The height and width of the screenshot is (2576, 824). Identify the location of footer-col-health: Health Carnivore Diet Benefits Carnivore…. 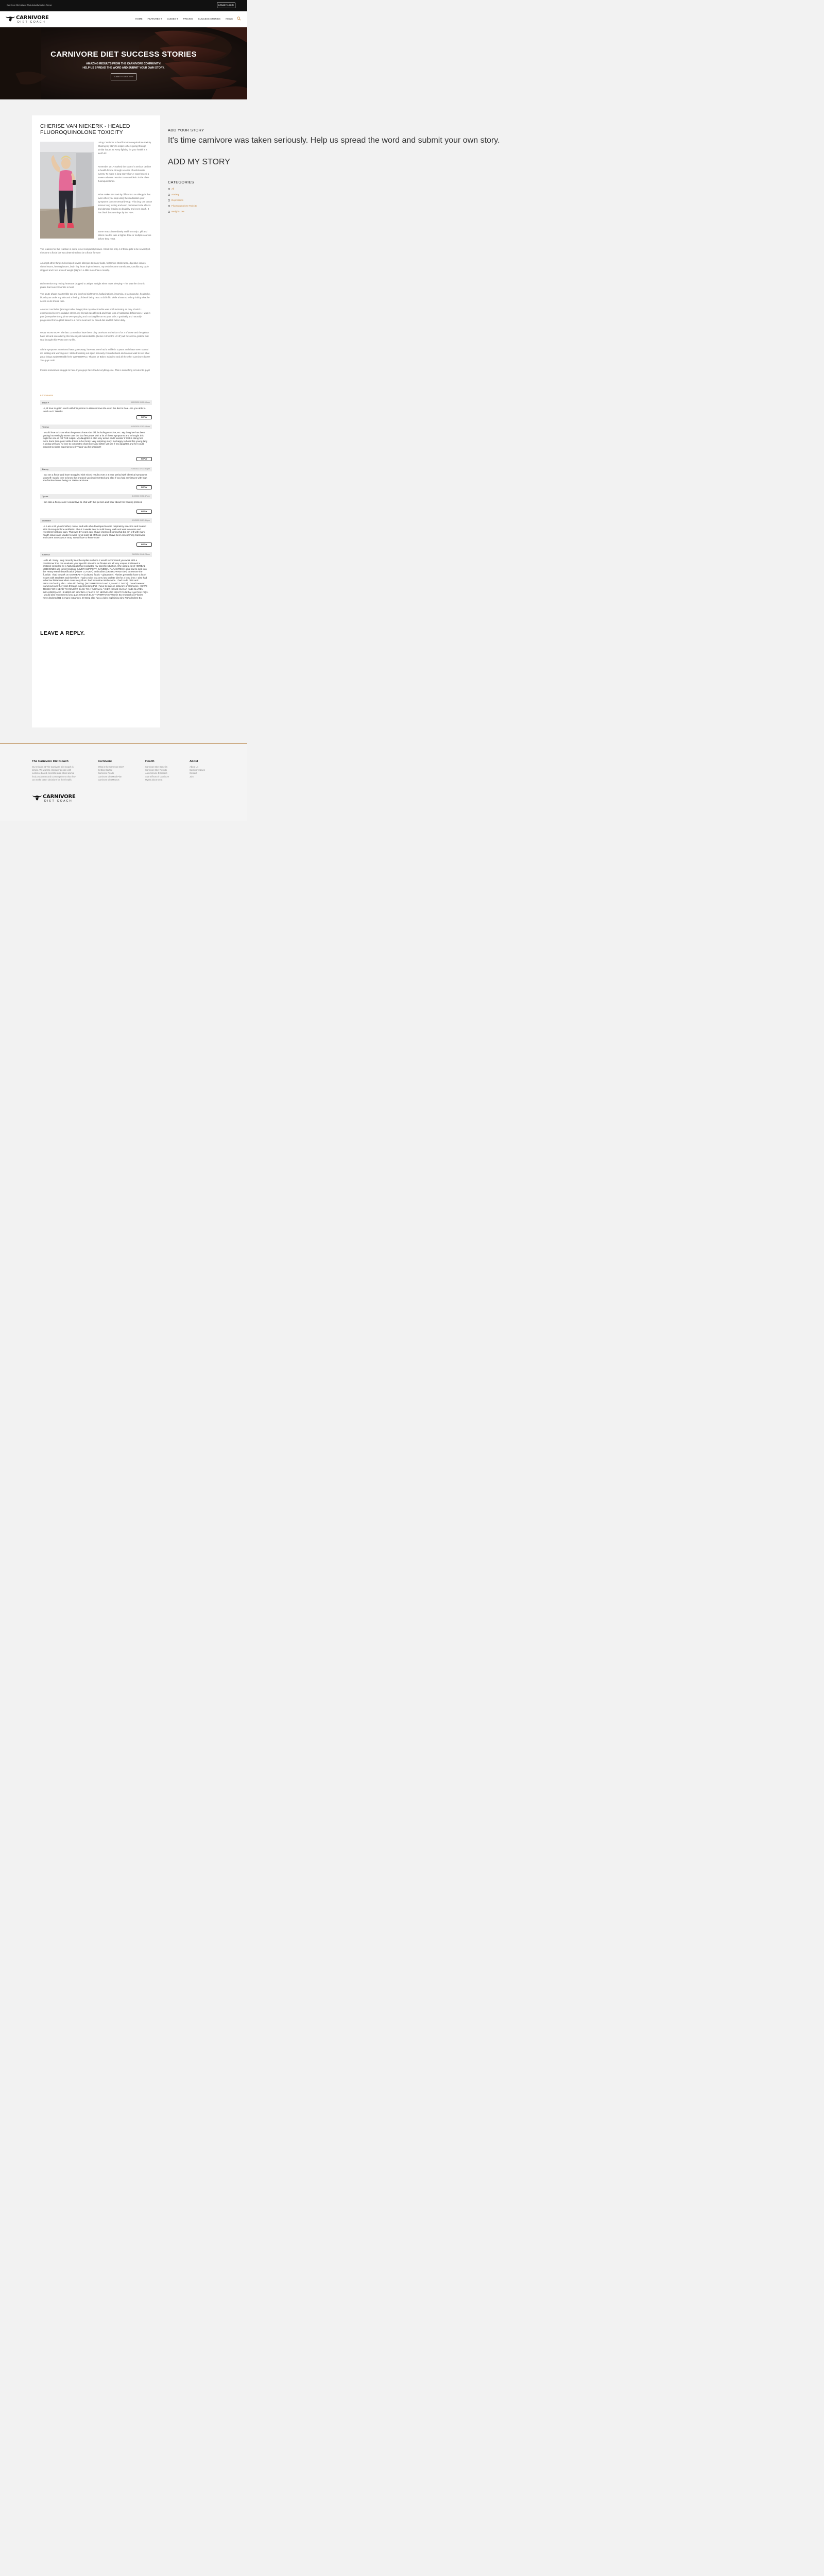
(157, 771).